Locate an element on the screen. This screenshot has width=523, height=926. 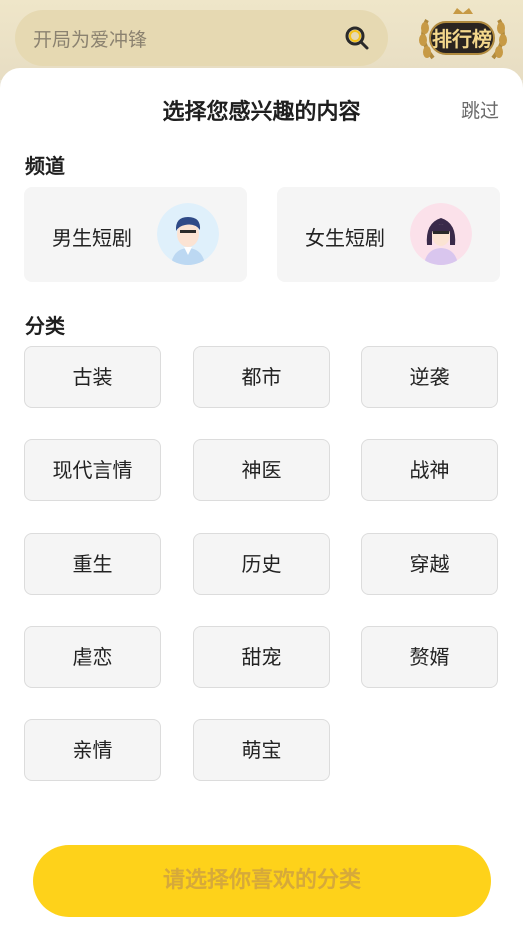
female-avatar-icon is located at coordinates (441, 234).